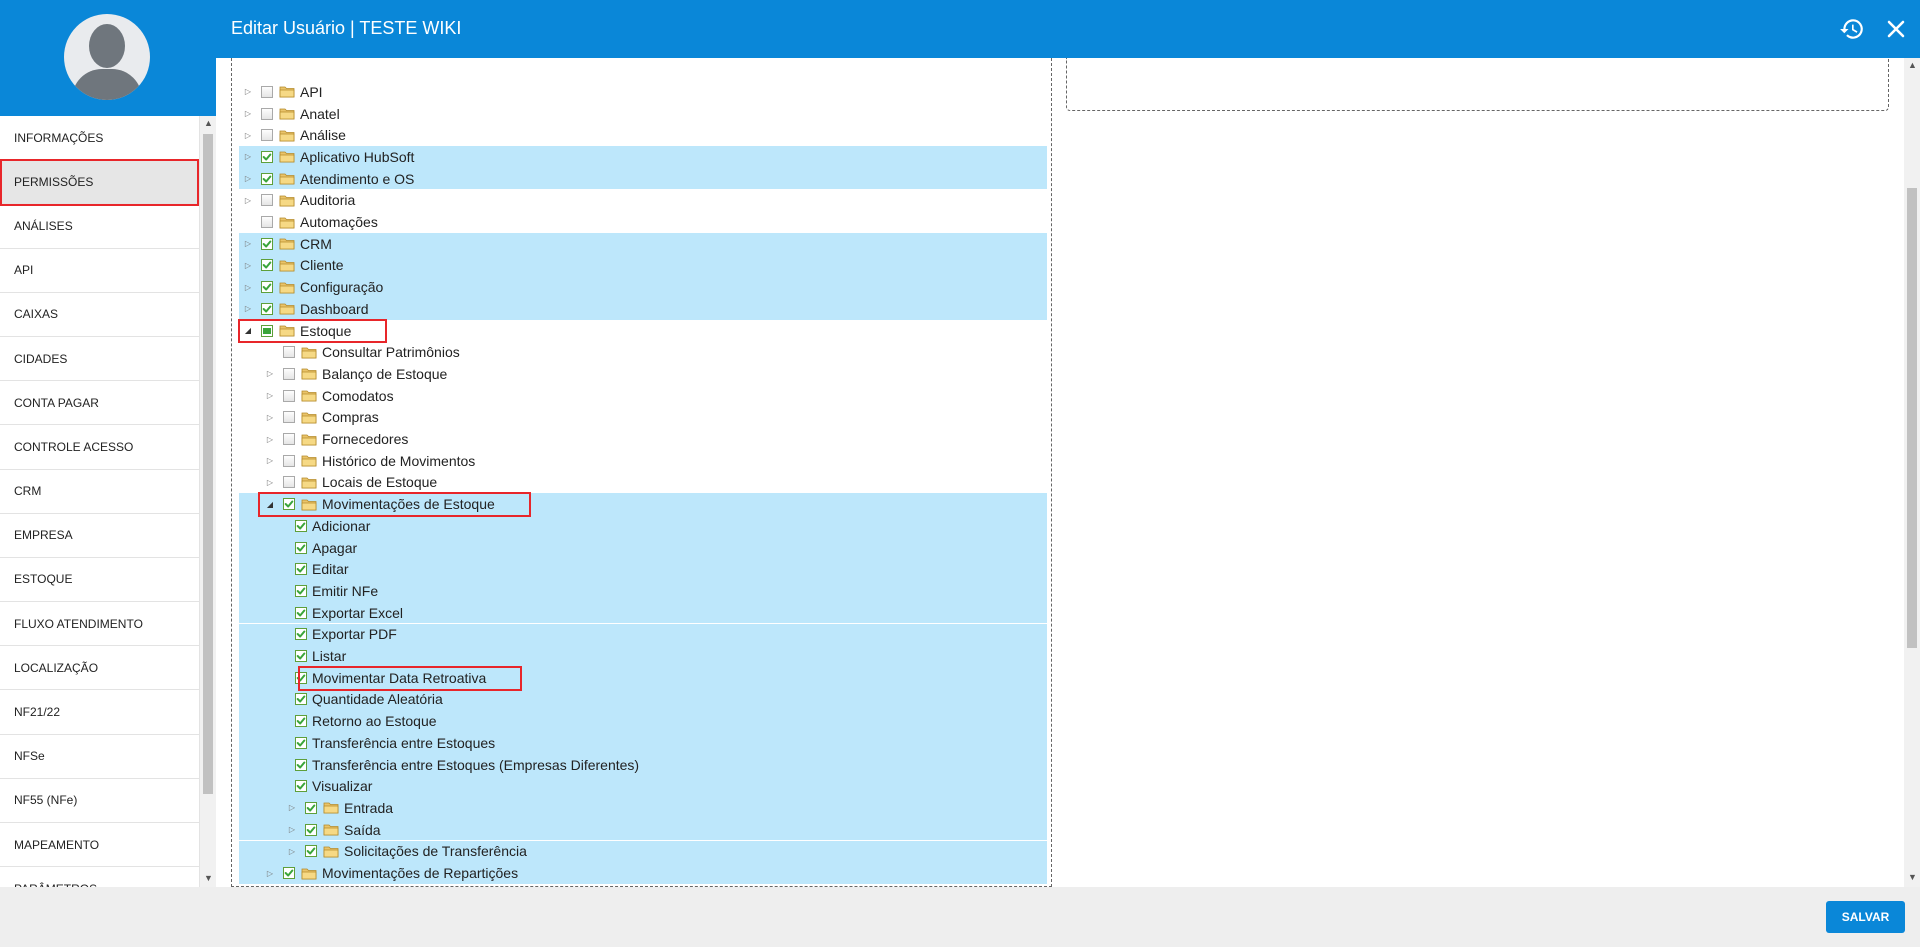 This screenshot has width=1920, height=947. What do you see at coordinates (1896, 29) in the screenshot?
I see `close-icon` at bounding box center [1896, 29].